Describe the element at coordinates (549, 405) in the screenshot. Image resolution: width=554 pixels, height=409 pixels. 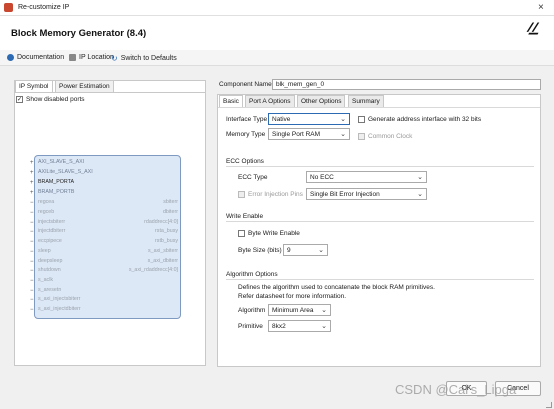
I see `resize-grip` at that location.